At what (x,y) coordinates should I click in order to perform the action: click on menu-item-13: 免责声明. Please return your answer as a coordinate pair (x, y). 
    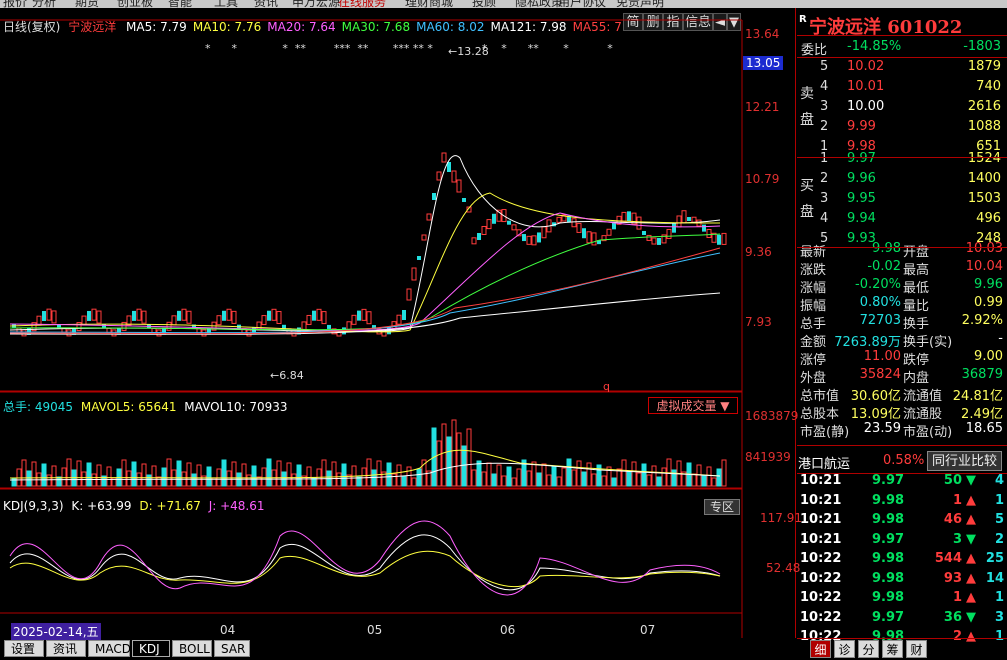
    Looking at the image, I should click on (640, 4).